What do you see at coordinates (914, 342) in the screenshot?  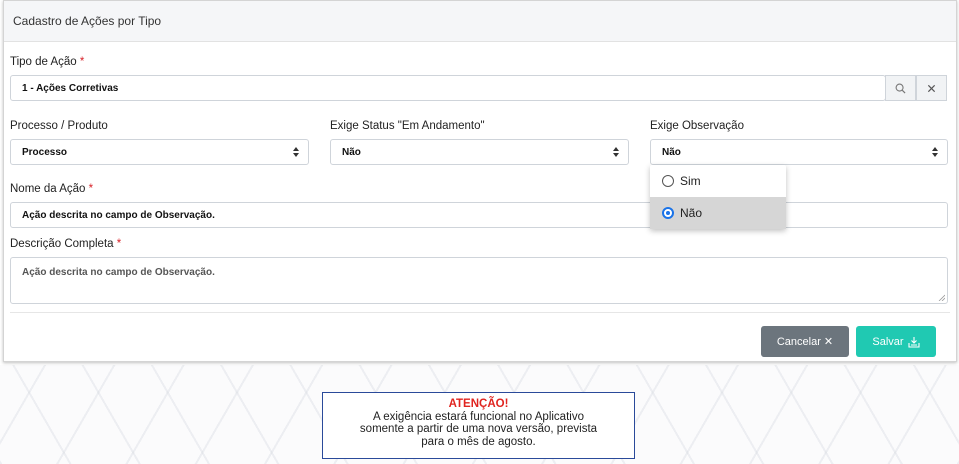 I see `save-icon` at bounding box center [914, 342].